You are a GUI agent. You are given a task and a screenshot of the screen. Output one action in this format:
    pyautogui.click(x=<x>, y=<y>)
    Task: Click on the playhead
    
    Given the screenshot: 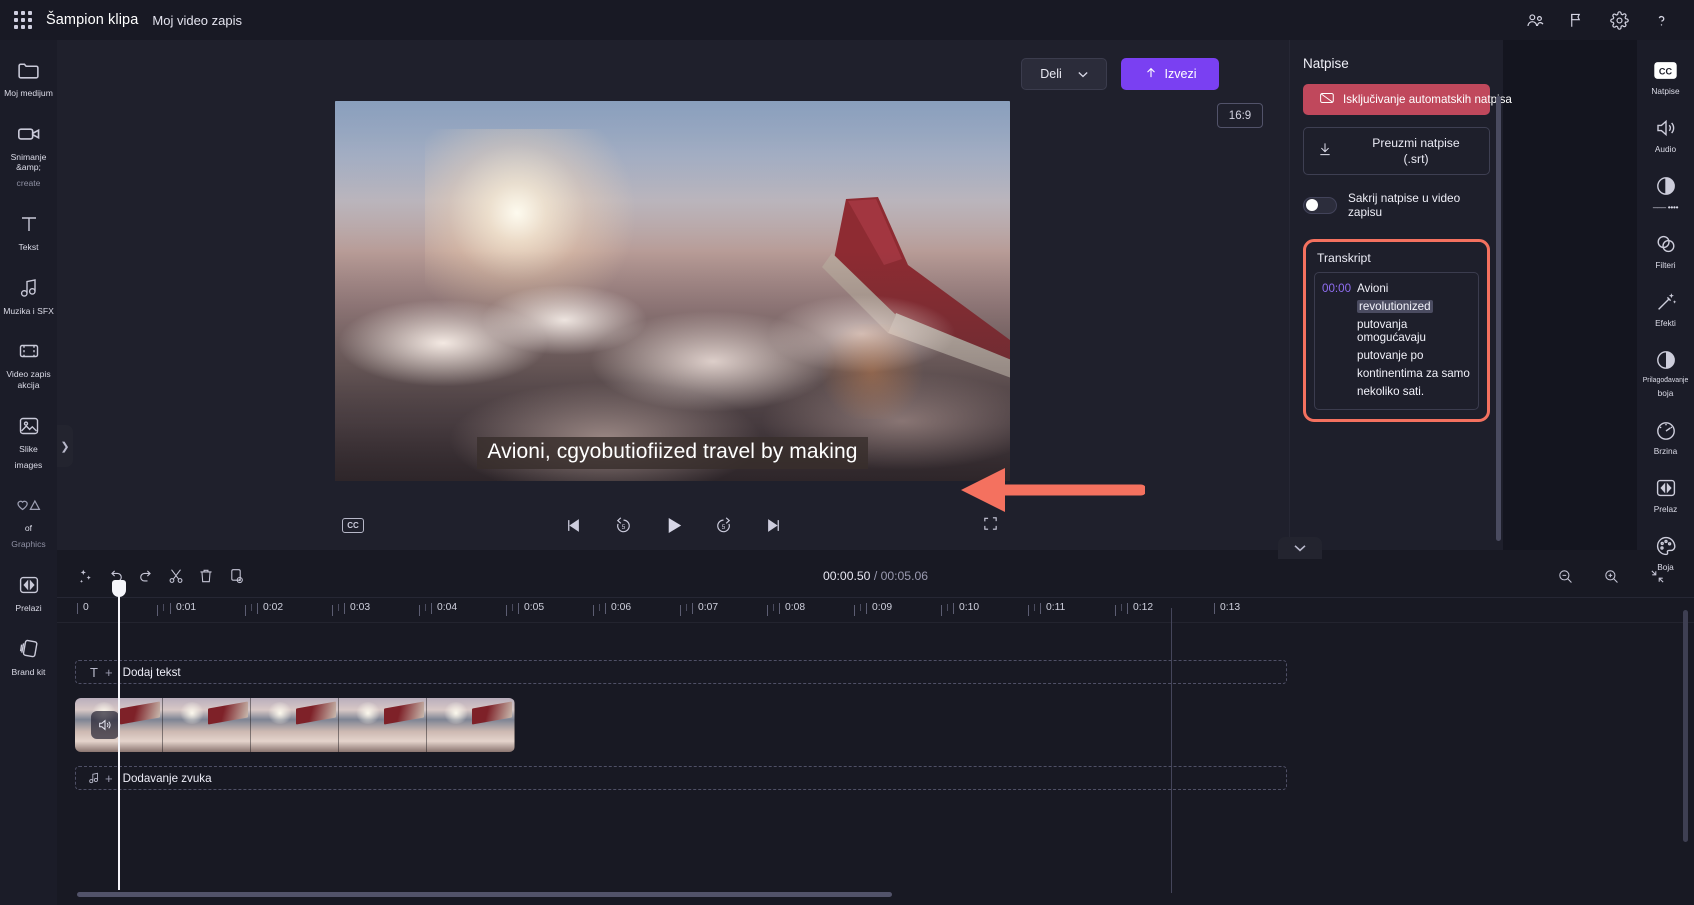 What is the action you would take?
    pyautogui.click(x=119, y=735)
    